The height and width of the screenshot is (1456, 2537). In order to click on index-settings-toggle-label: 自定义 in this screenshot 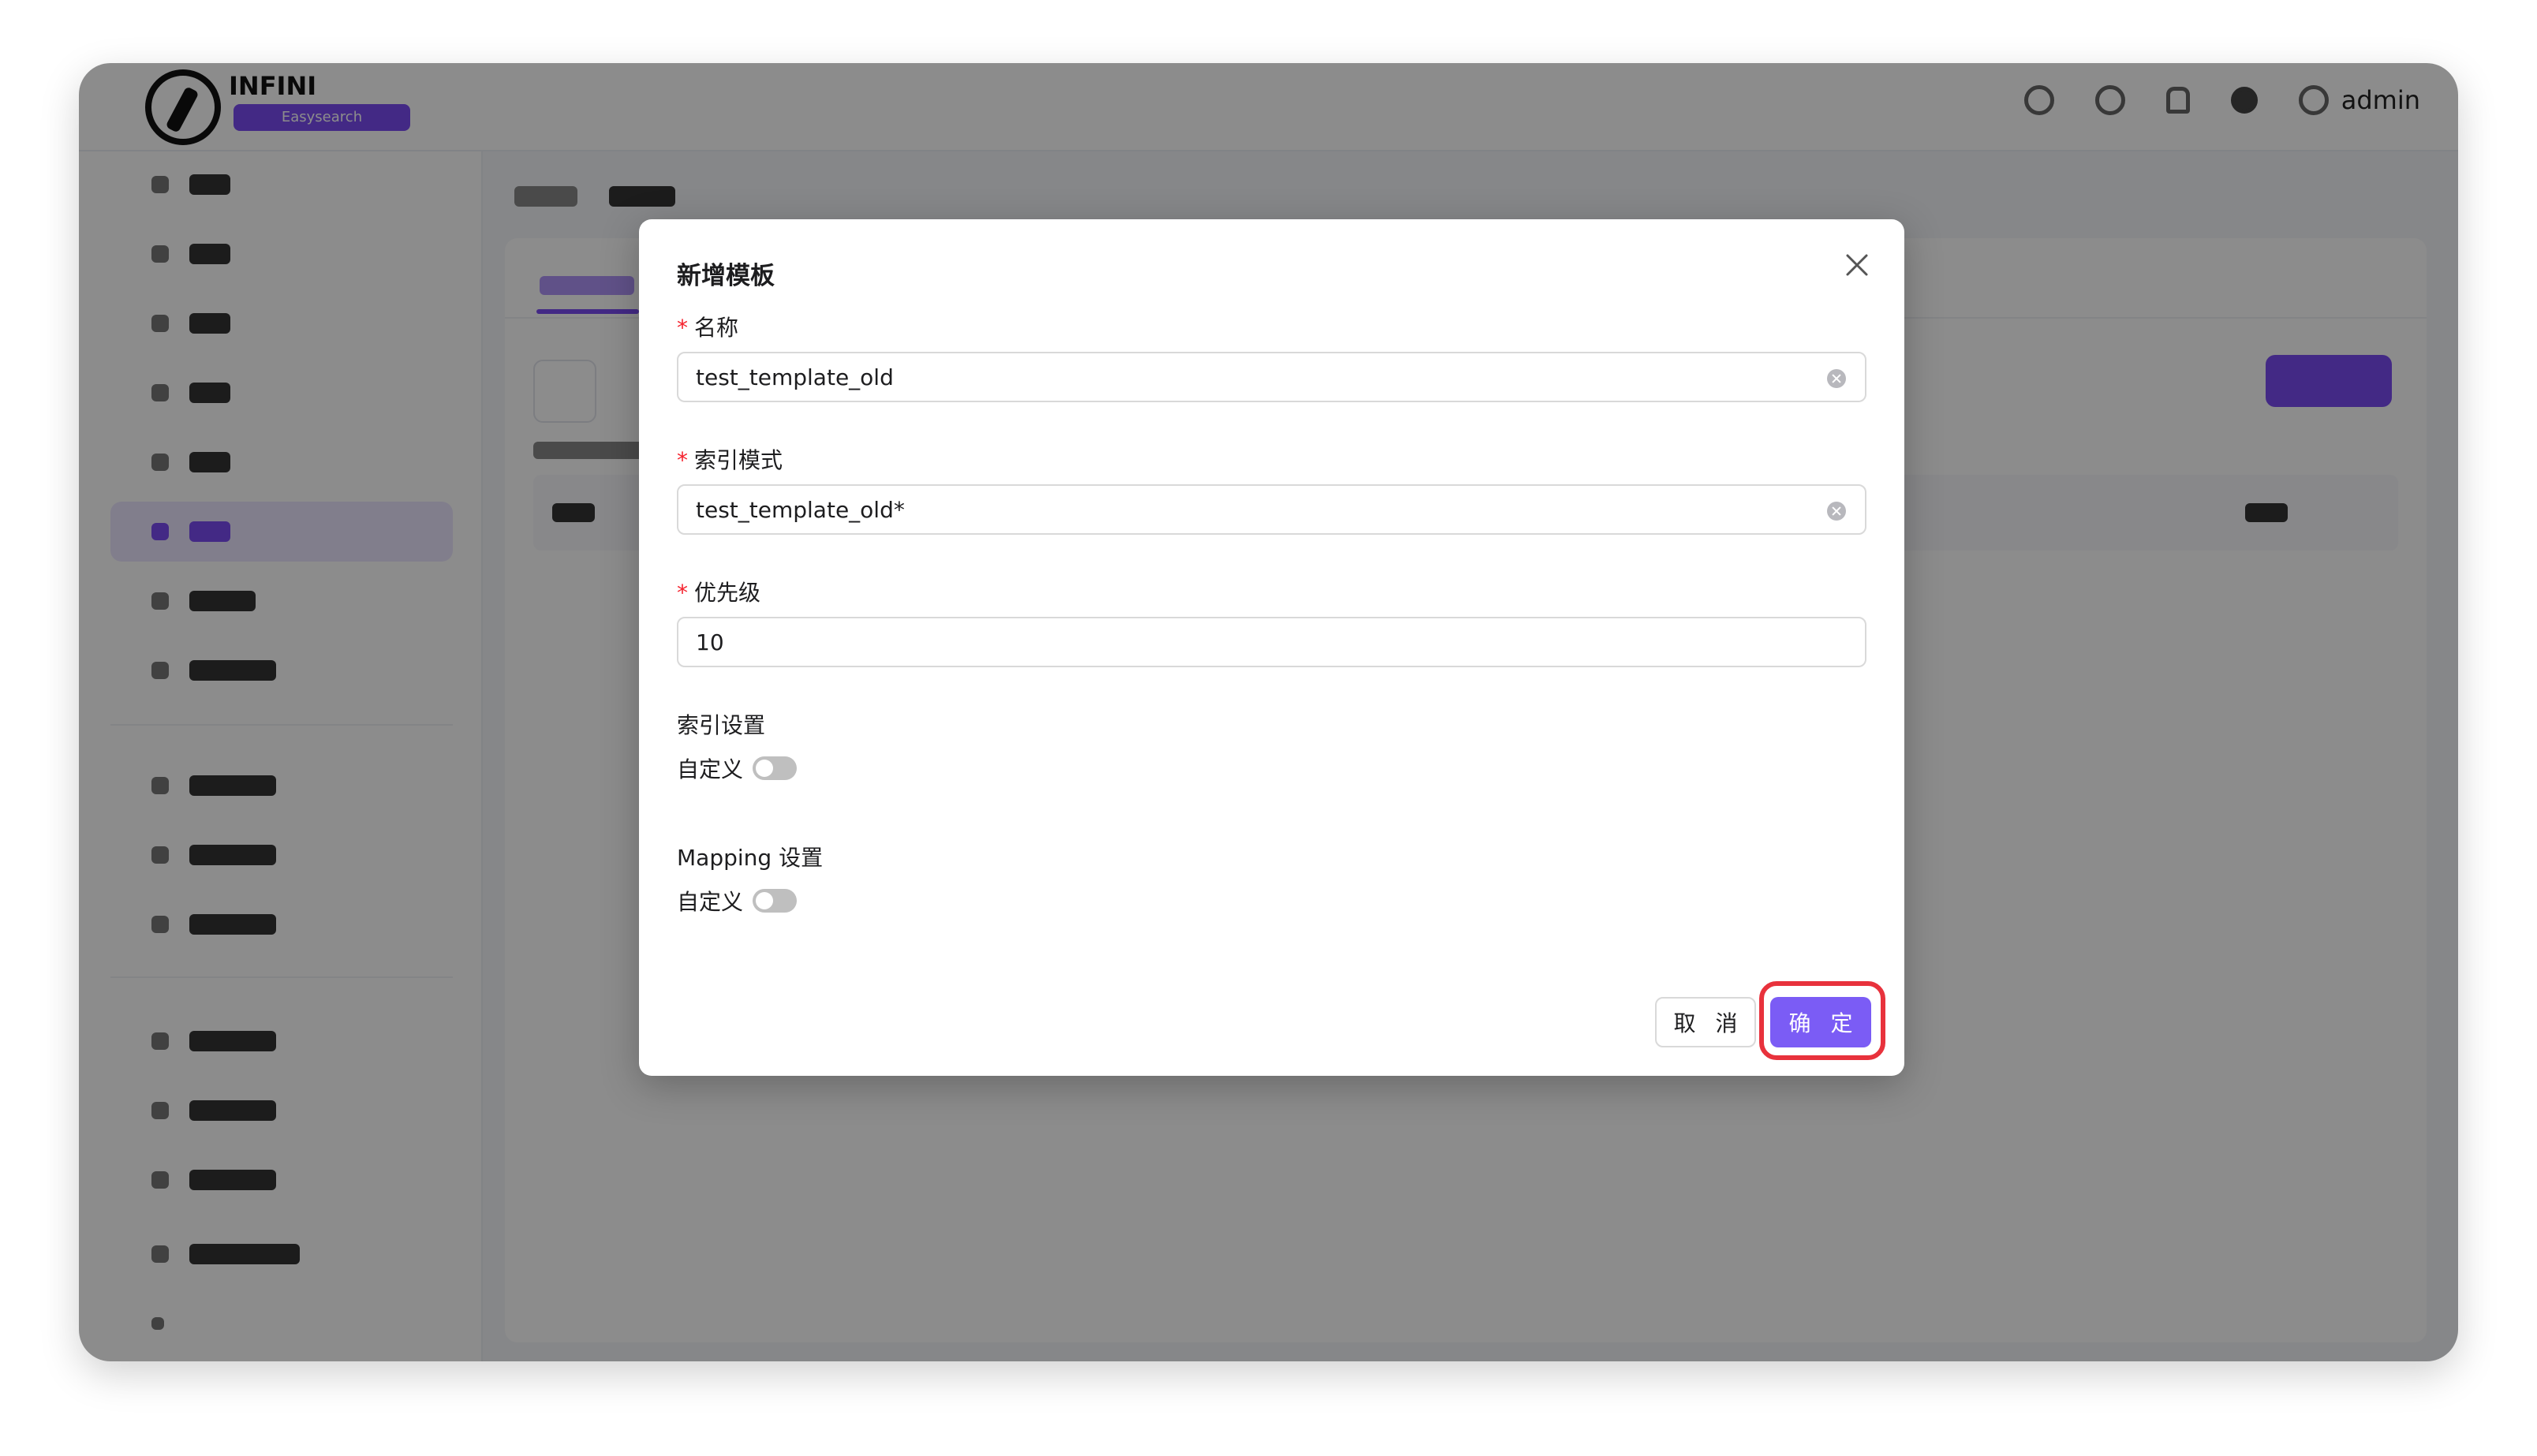, I will do `click(710, 769)`.